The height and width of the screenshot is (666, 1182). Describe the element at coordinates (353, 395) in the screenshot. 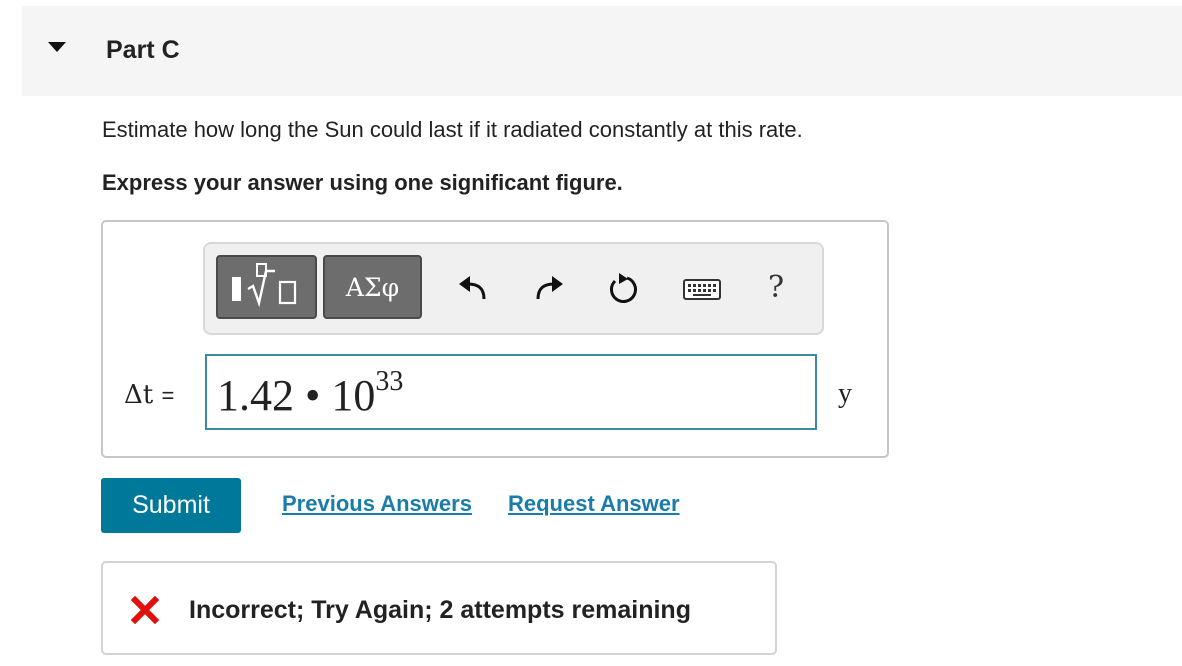

I see `answer-base: 10` at that location.